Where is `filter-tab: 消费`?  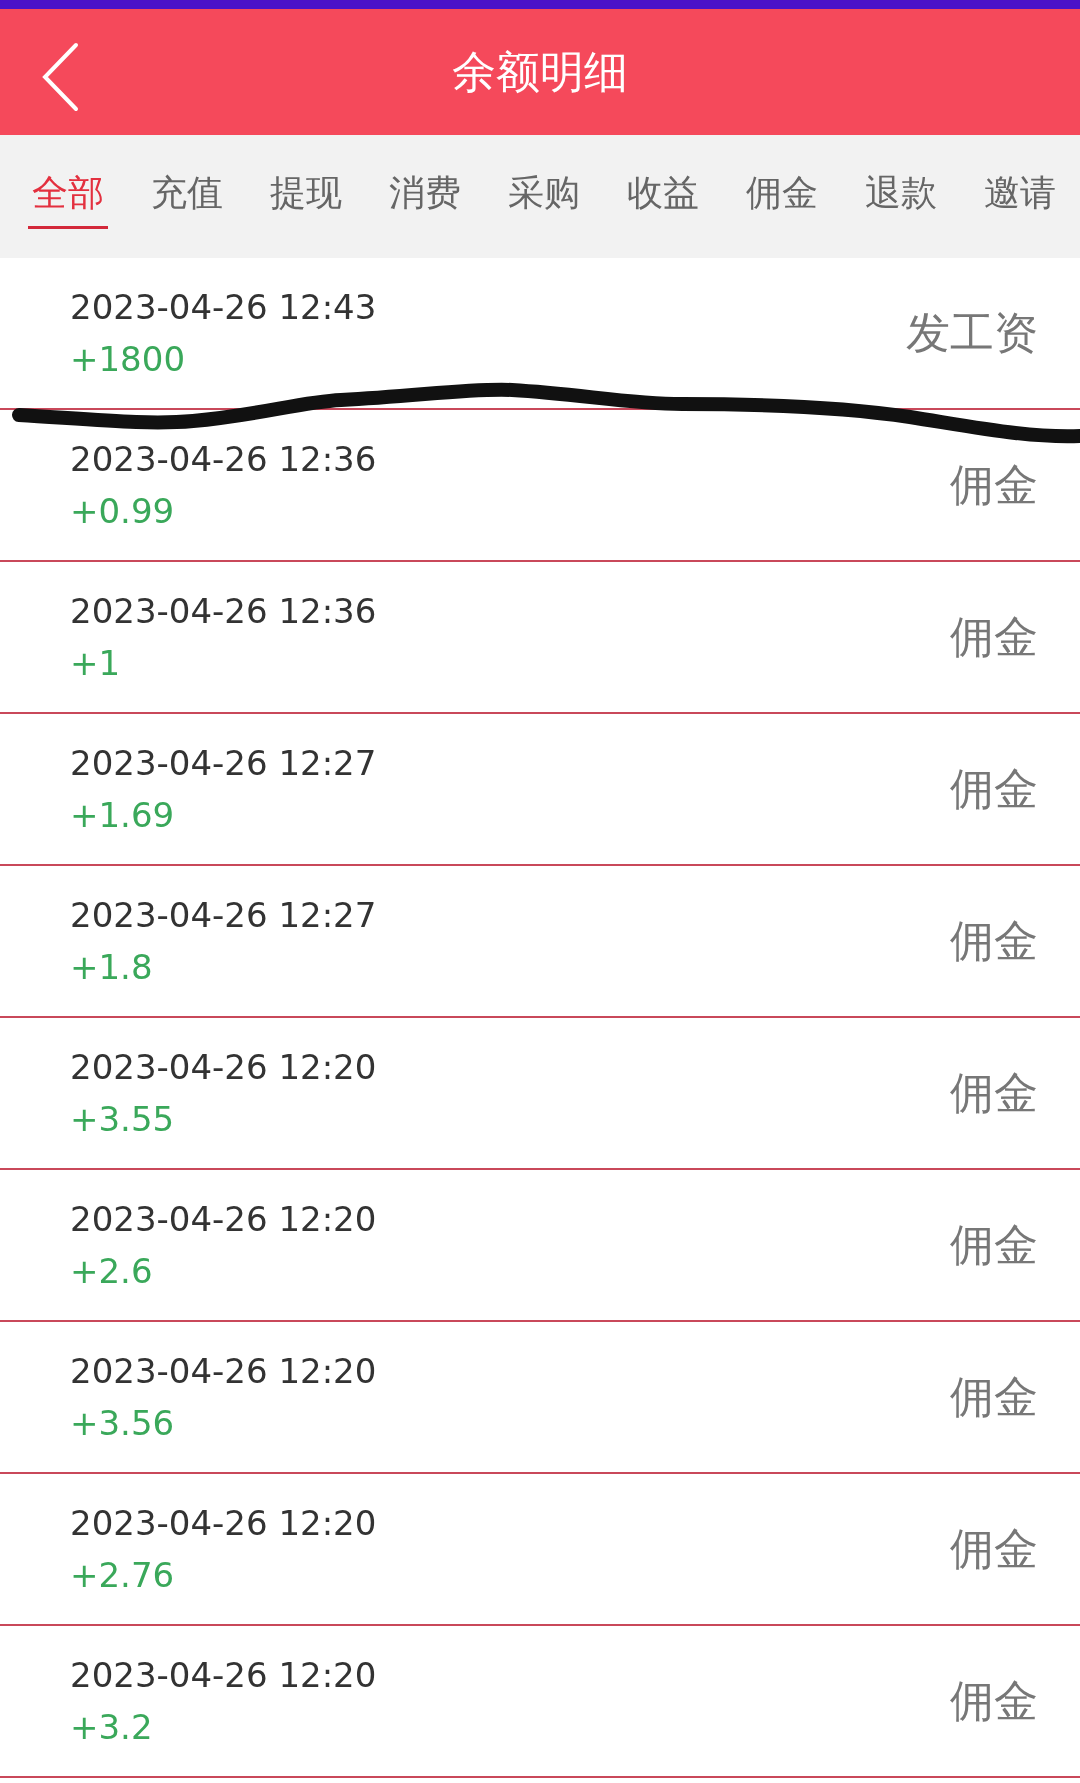 filter-tab: 消费 is located at coordinates (425, 196).